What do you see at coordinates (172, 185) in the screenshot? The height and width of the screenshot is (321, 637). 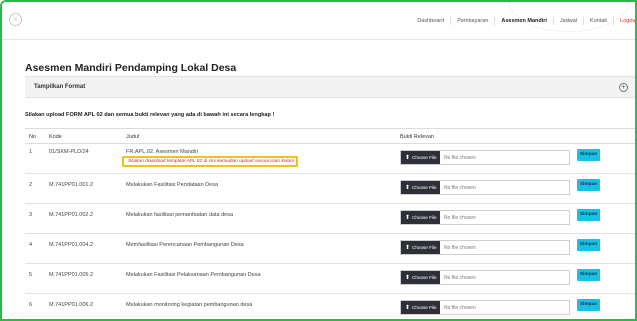 I see `row-judul: Melakukan Fasilitasi Pendataan Desa` at bounding box center [172, 185].